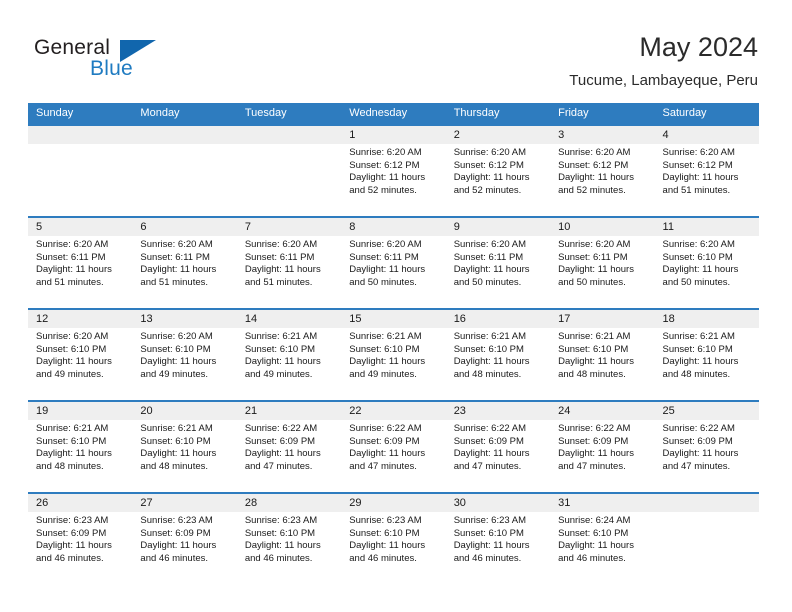 The image size is (792, 612). Describe the element at coordinates (668, 227) in the screenshot. I see `day-number: 11` at that location.